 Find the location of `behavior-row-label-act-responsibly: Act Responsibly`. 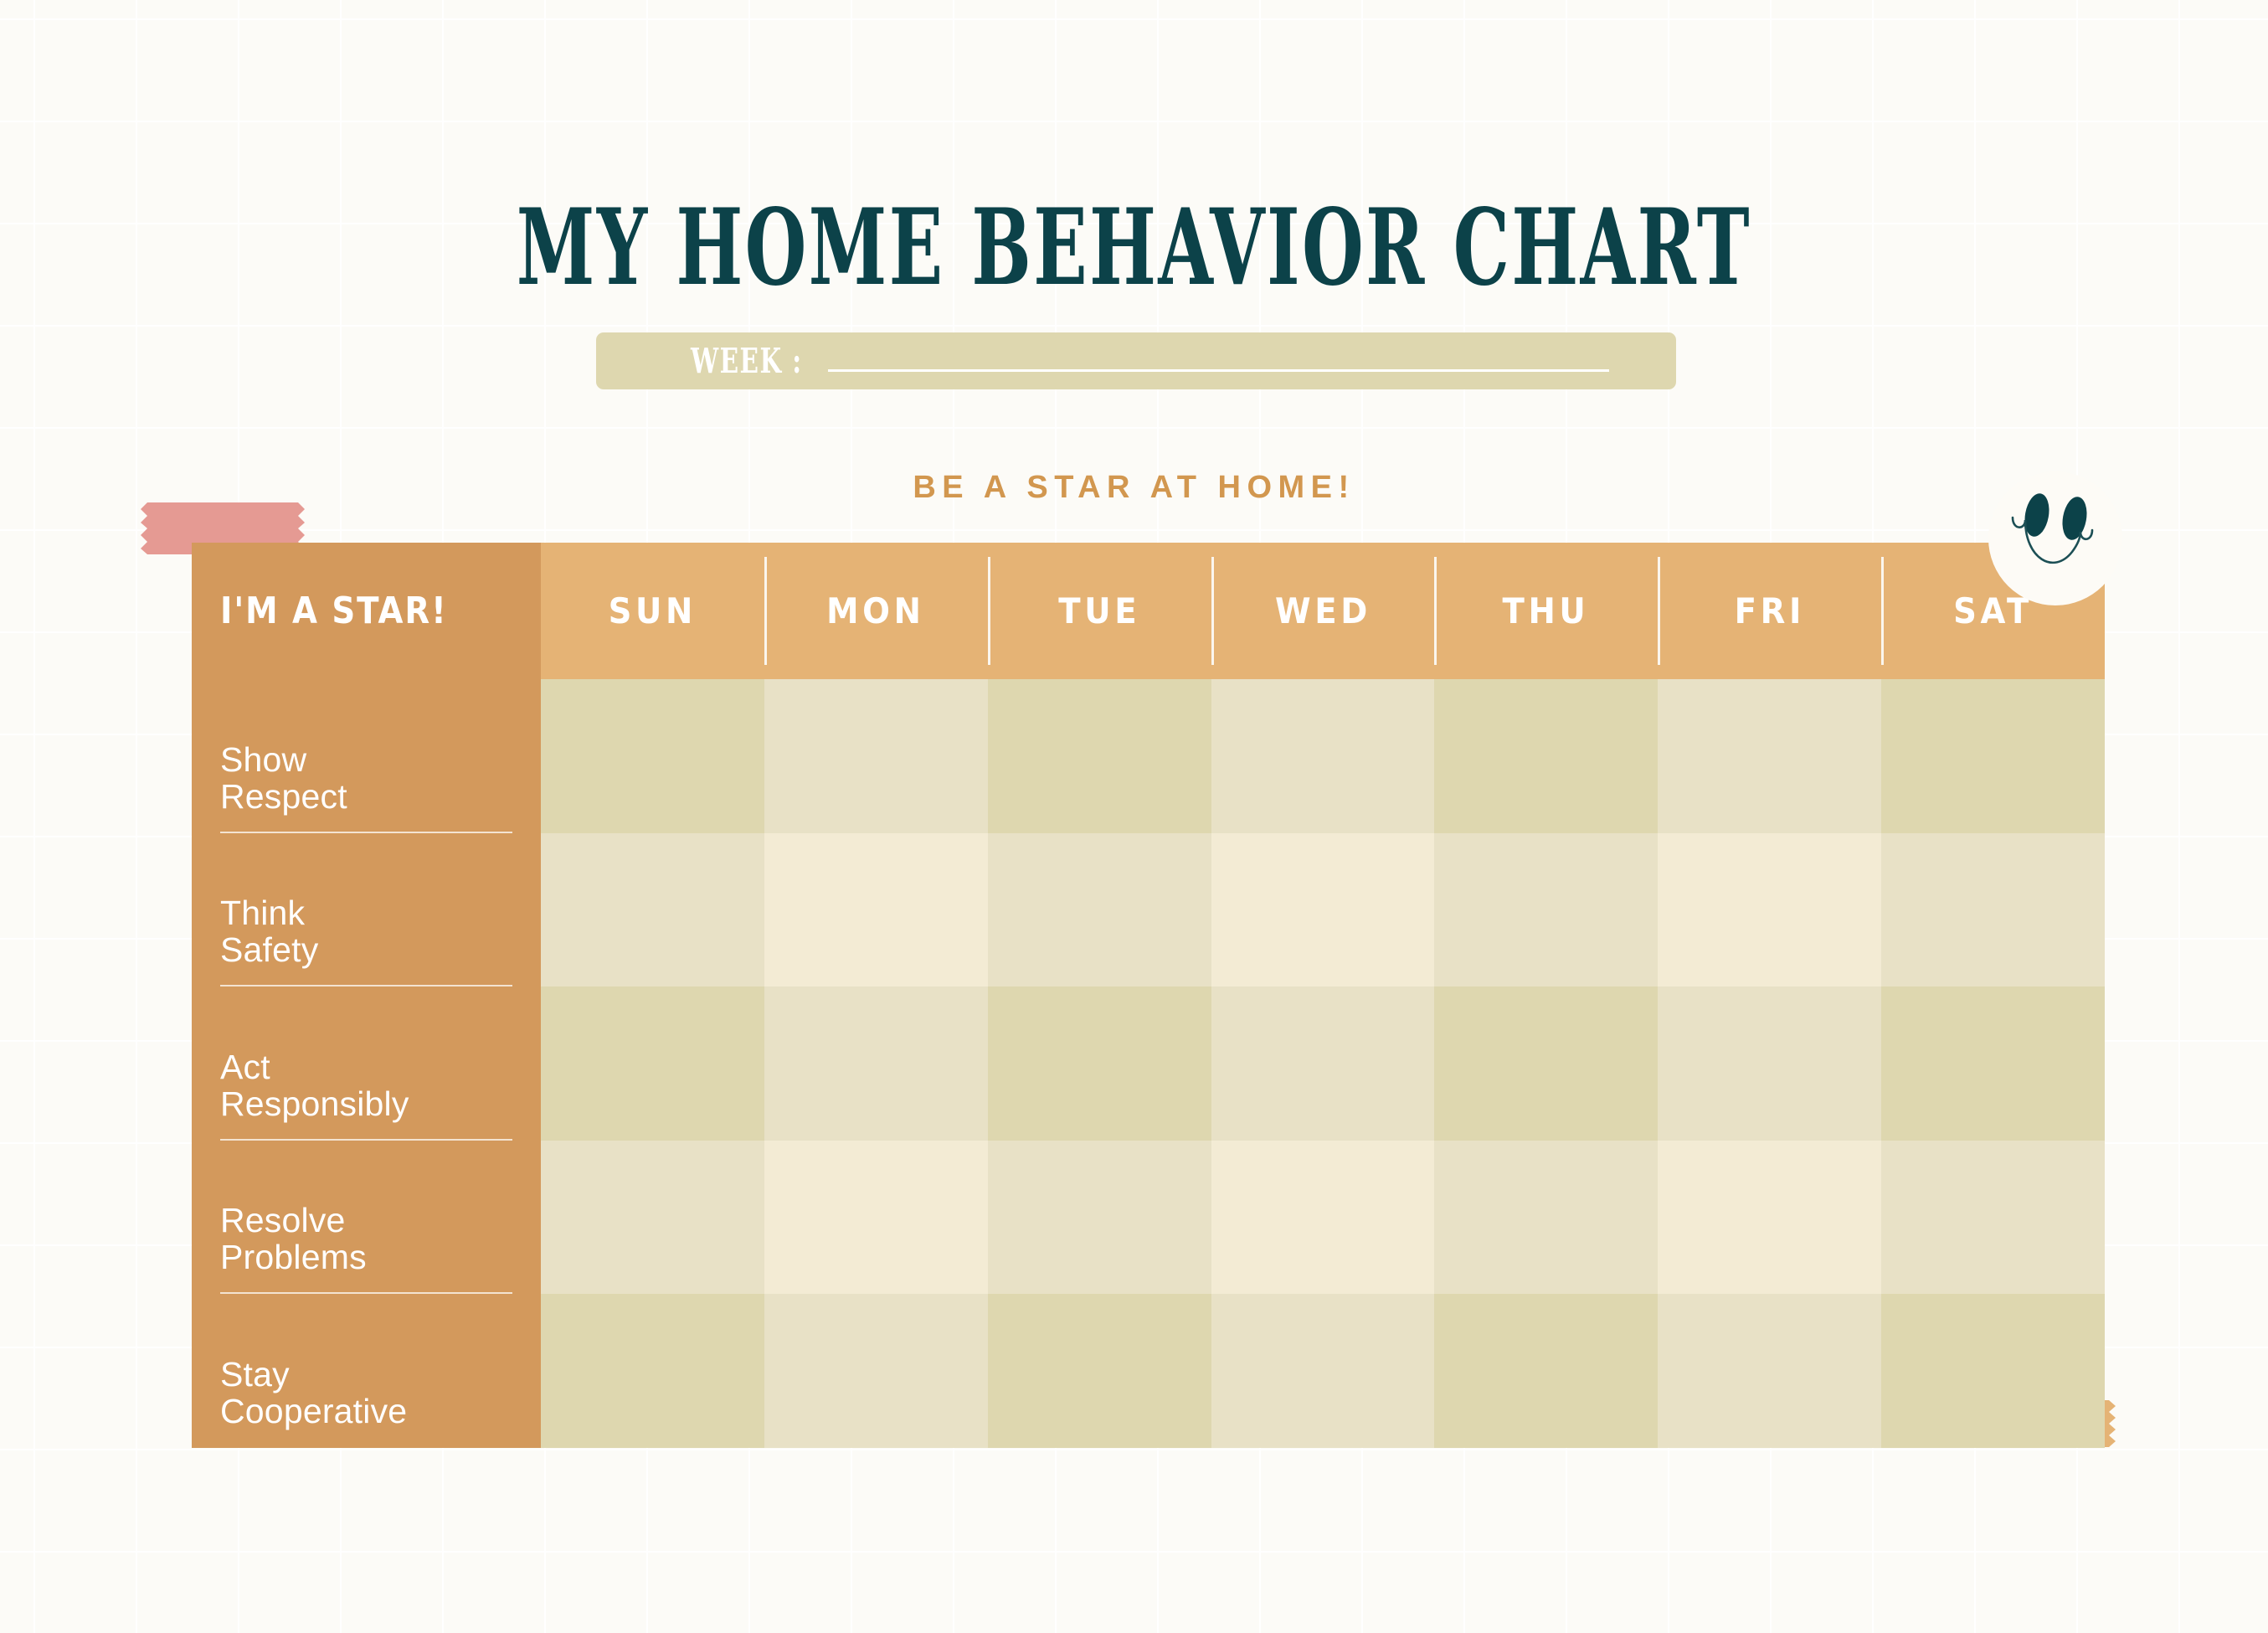

behavior-row-label-act-responsibly: Act Responsibly is located at coordinates (366, 1063).